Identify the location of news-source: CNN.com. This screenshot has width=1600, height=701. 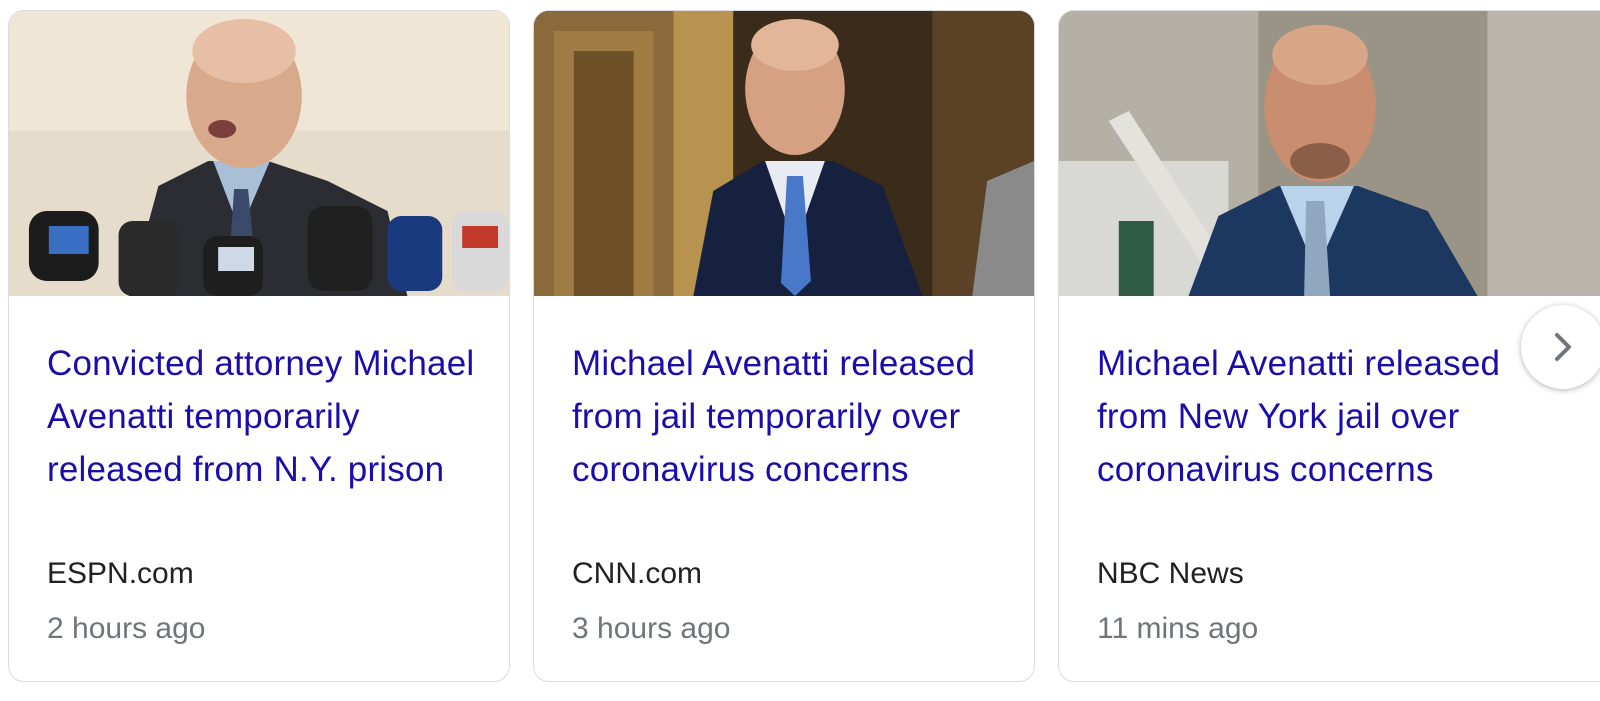
(637, 573).